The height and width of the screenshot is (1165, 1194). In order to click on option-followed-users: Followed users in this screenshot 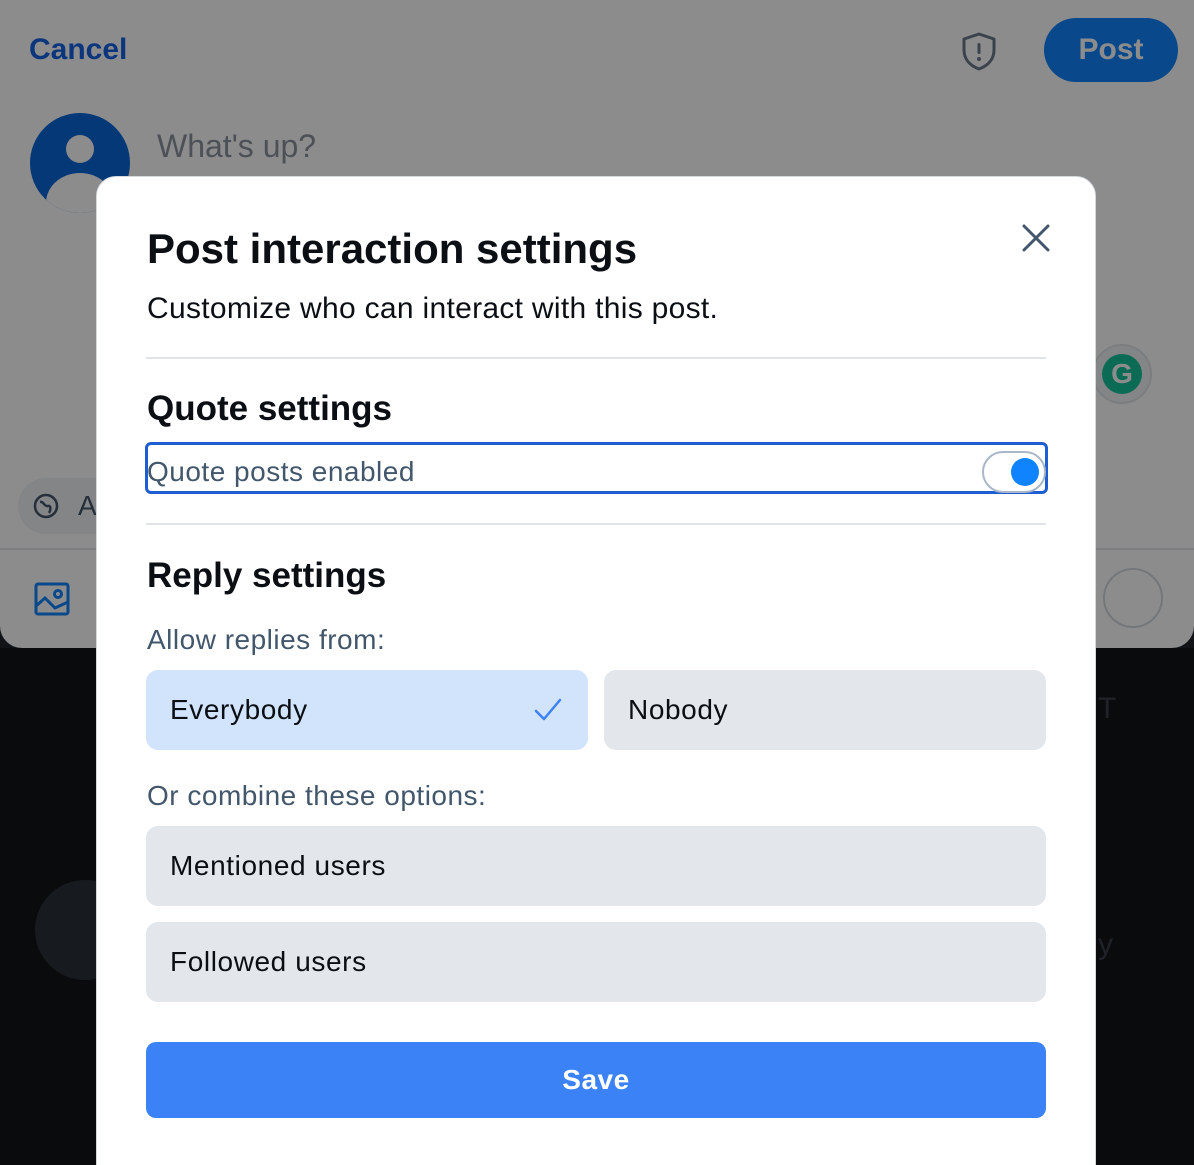, I will do `click(596, 962)`.